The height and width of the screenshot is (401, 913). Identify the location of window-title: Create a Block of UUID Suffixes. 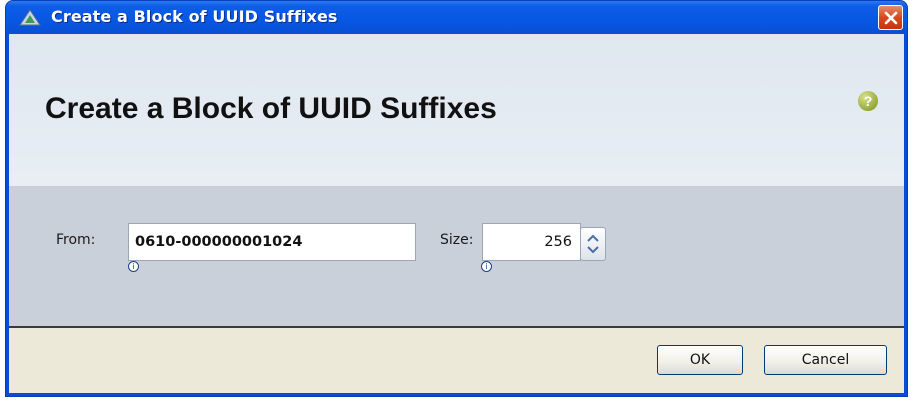
(194, 16).